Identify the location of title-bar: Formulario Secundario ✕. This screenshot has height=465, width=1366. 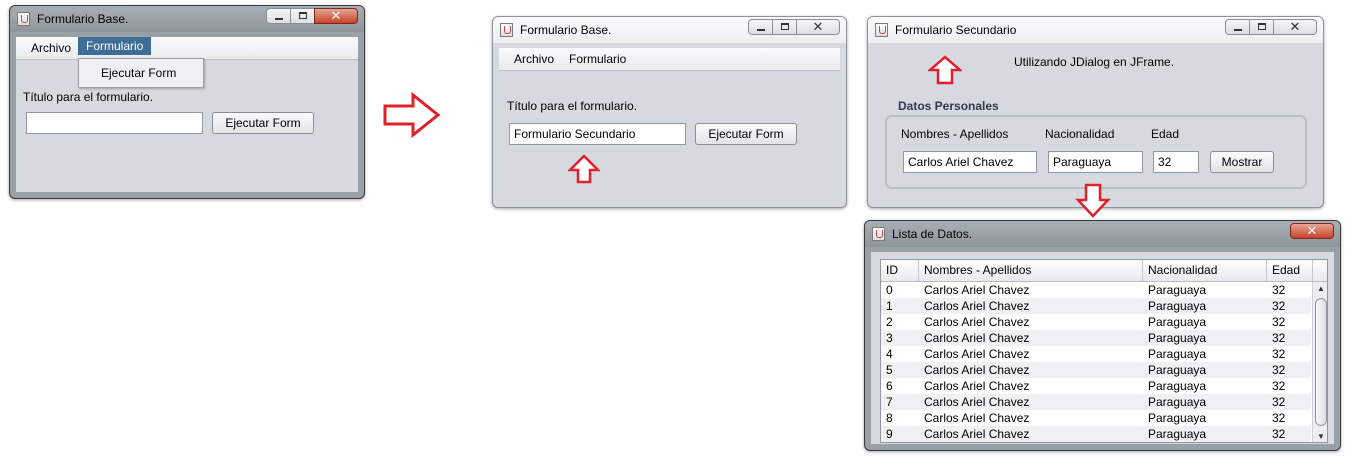
(1095, 30).